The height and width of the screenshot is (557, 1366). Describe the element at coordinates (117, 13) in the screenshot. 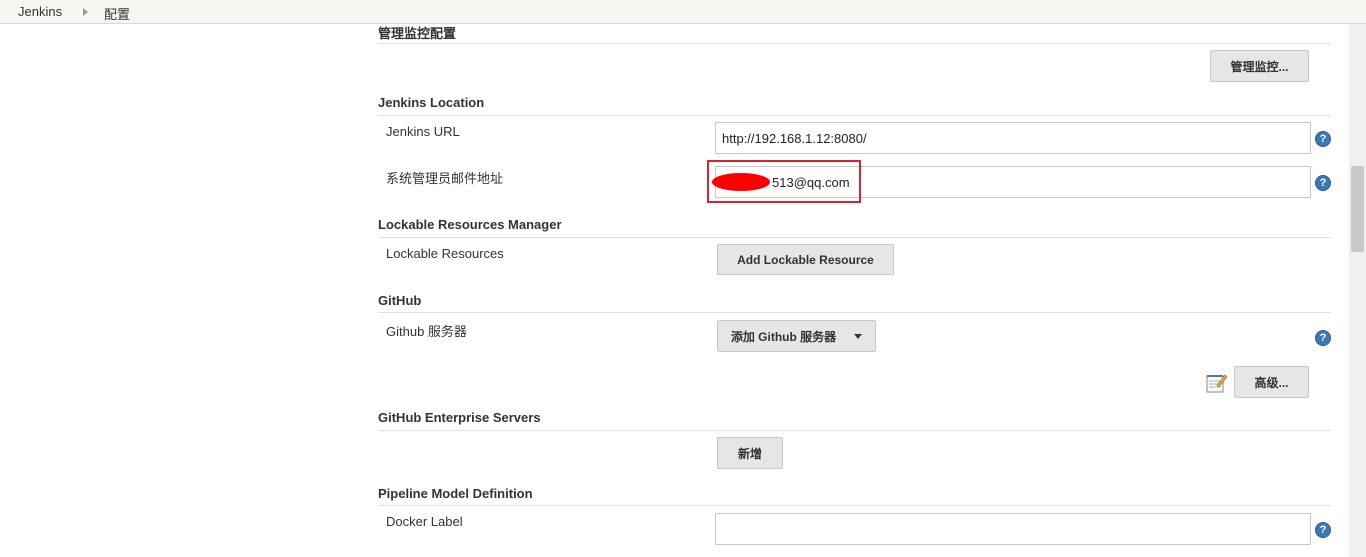

I see `breadcrumb-current: 配置` at that location.